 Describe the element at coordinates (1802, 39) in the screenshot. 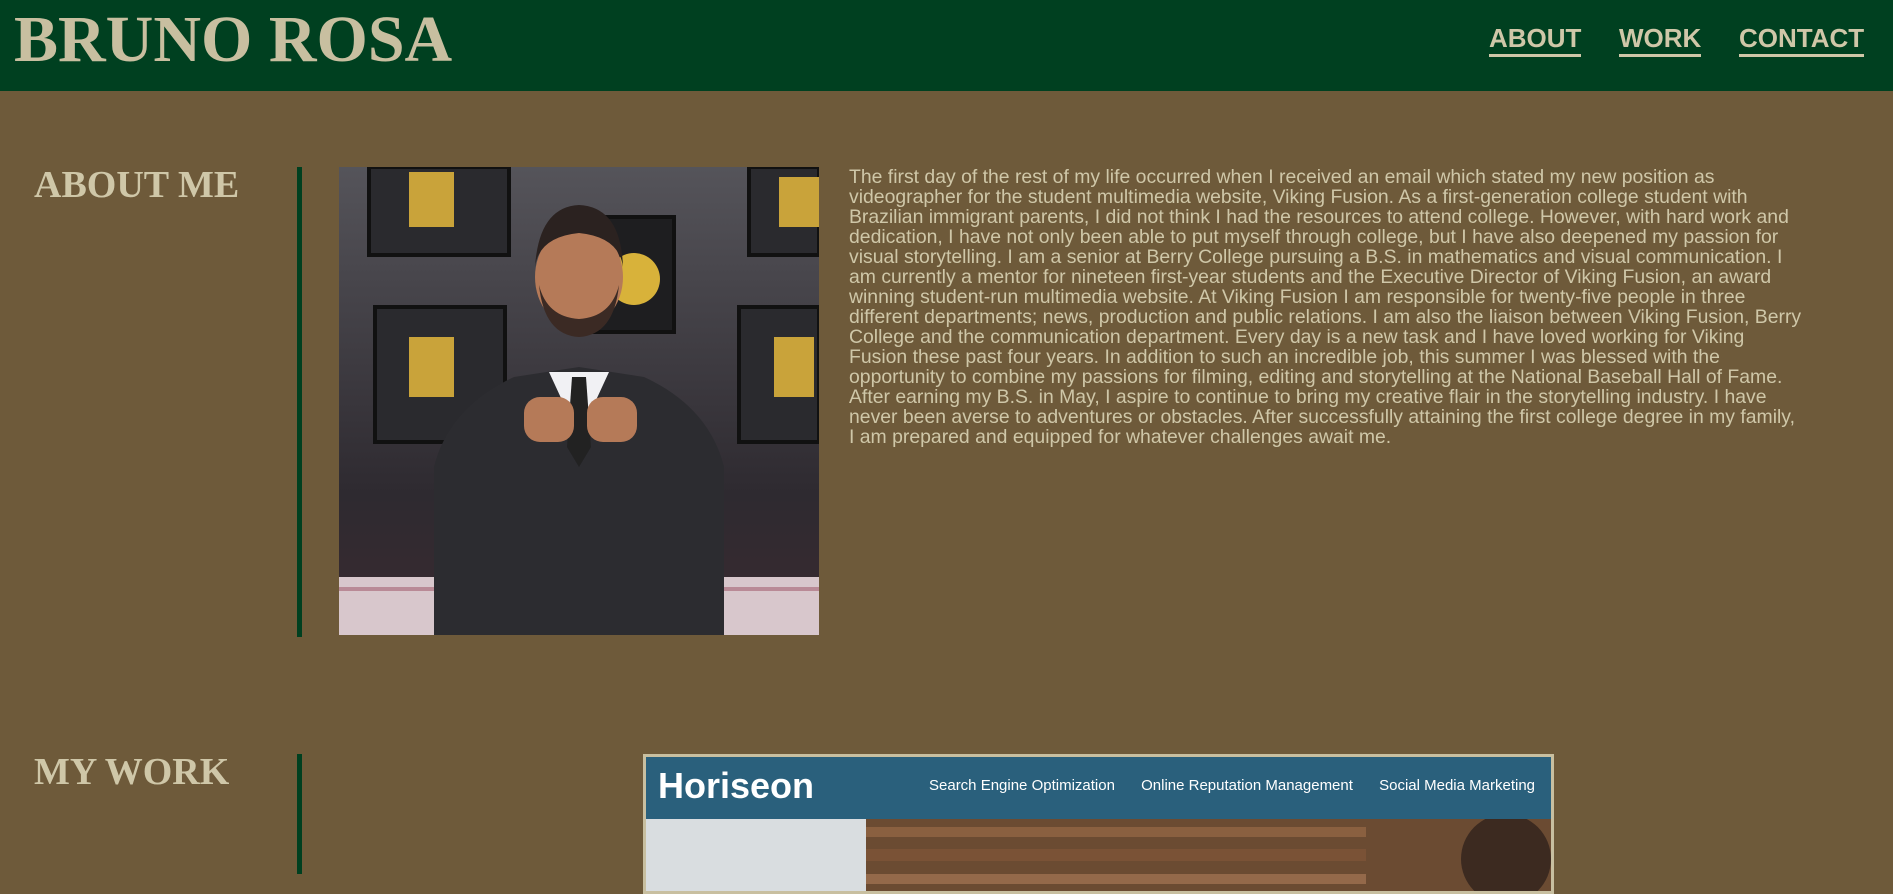

I see `nav-contact-link: CONTACT` at that location.